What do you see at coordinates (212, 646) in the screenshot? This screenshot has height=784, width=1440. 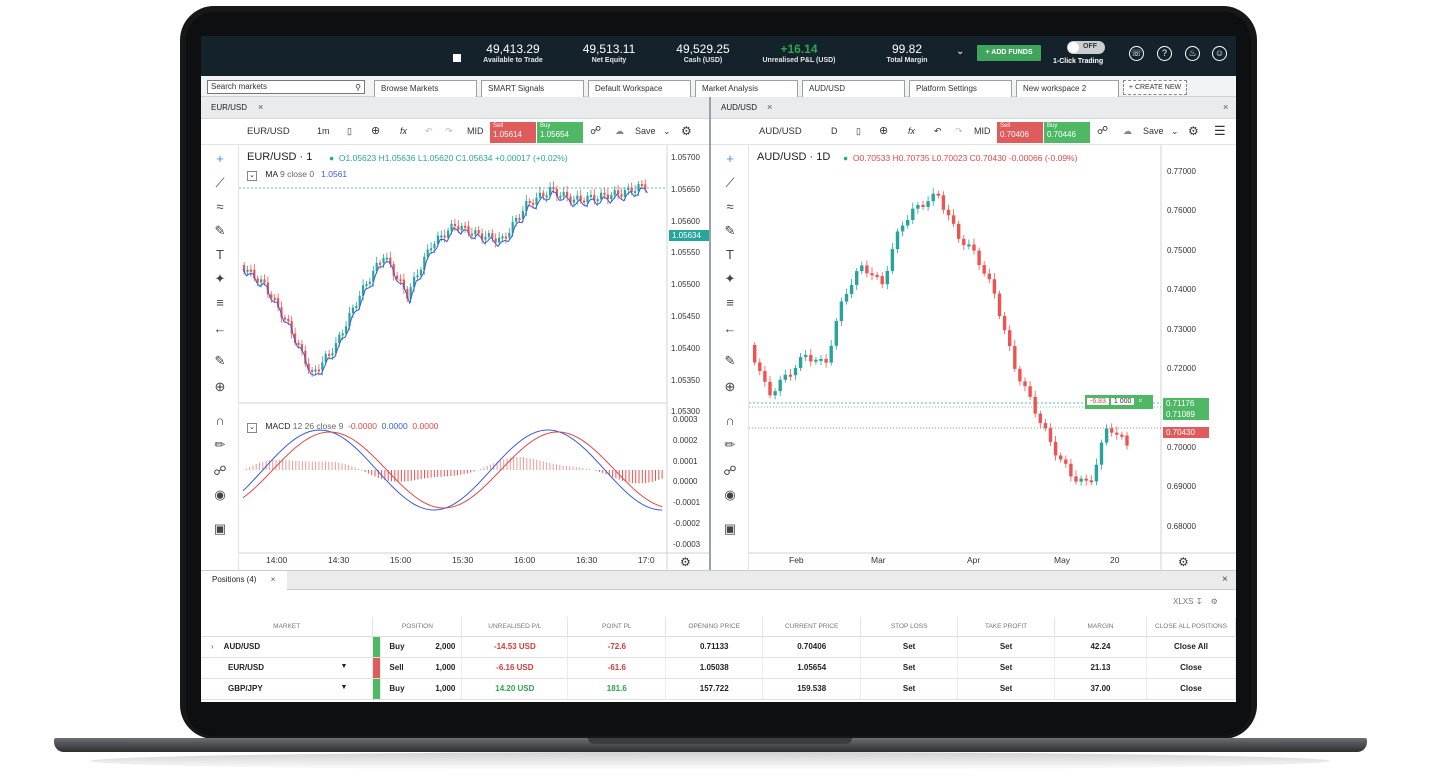 I see `expand-icon: ›` at bounding box center [212, 646].